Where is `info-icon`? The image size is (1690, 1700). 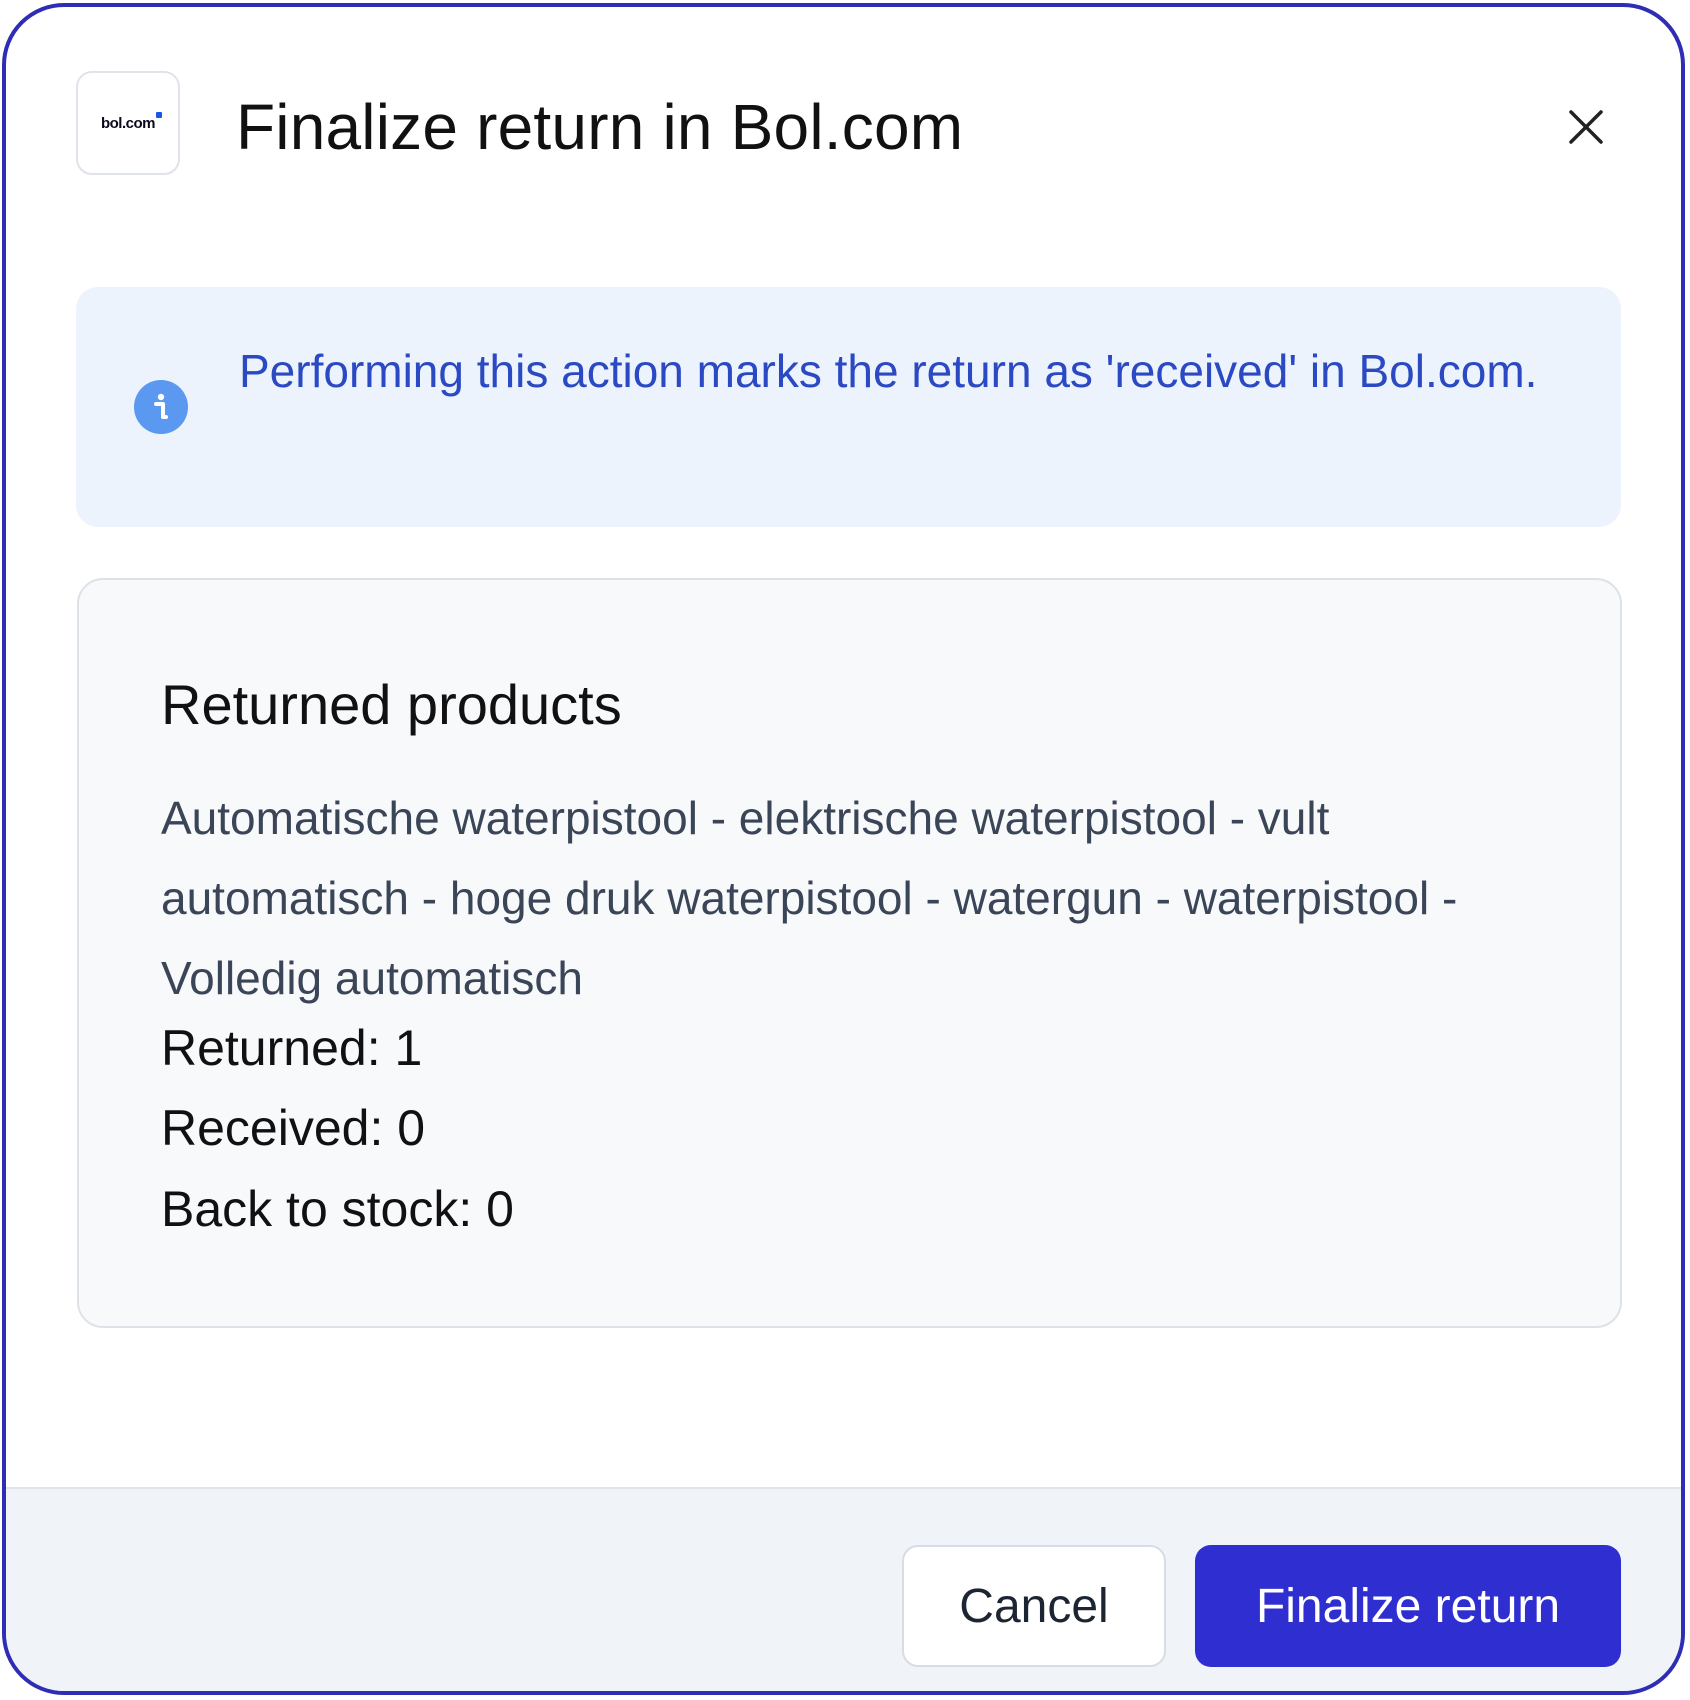
info-icon is located at coordinates (161, 407).